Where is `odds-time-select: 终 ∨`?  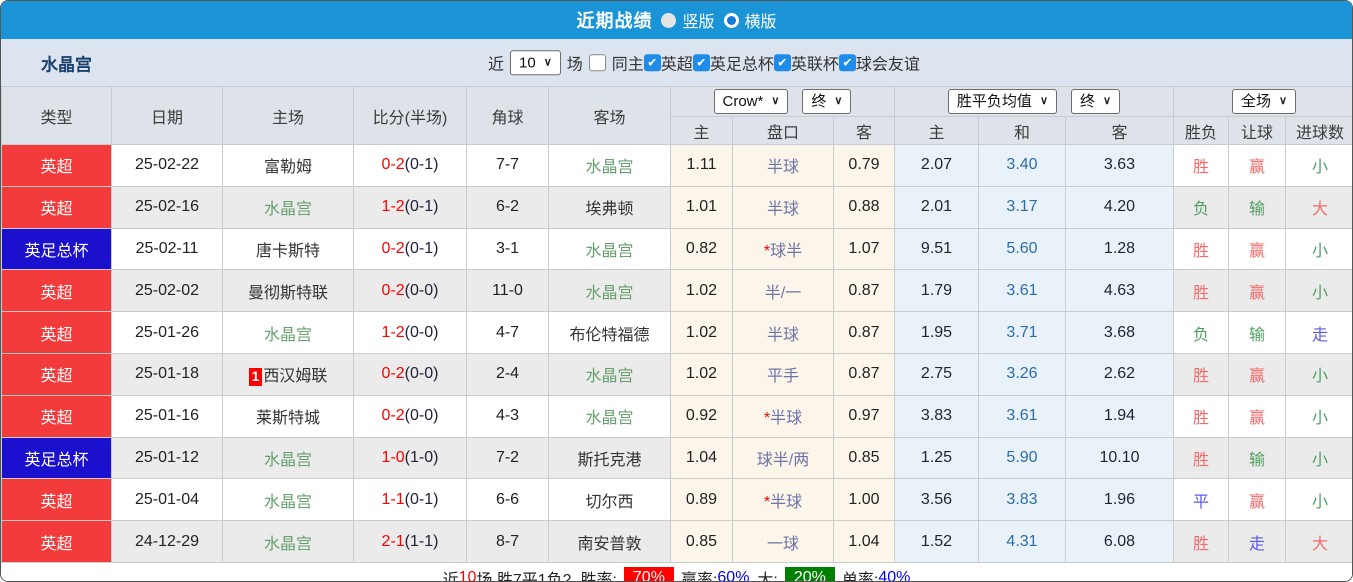 odds-time-select: 终 ∨ is located at coordinates (827, 101).